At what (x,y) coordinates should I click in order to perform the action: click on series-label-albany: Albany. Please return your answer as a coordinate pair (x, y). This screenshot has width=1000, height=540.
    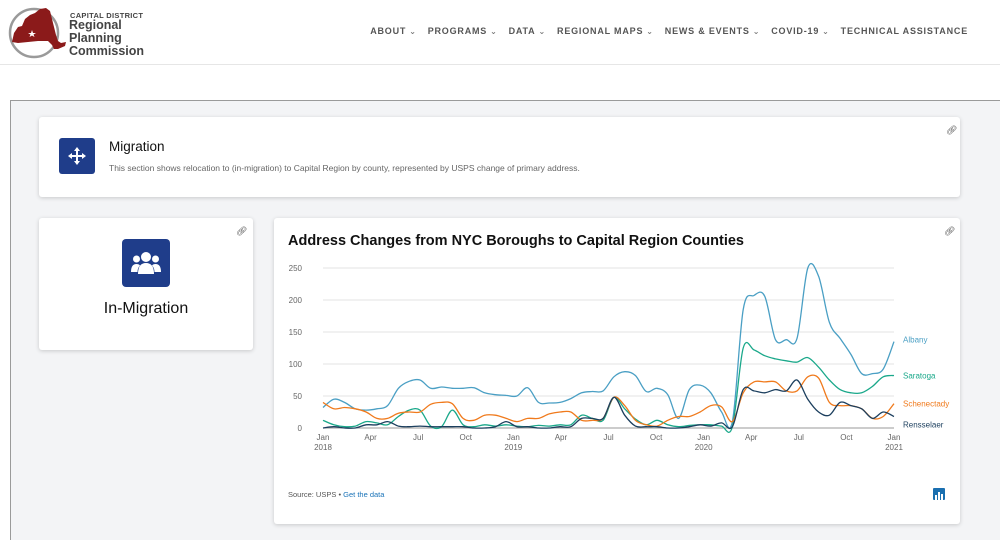
    Looking at the image, I should click on (915, 340).